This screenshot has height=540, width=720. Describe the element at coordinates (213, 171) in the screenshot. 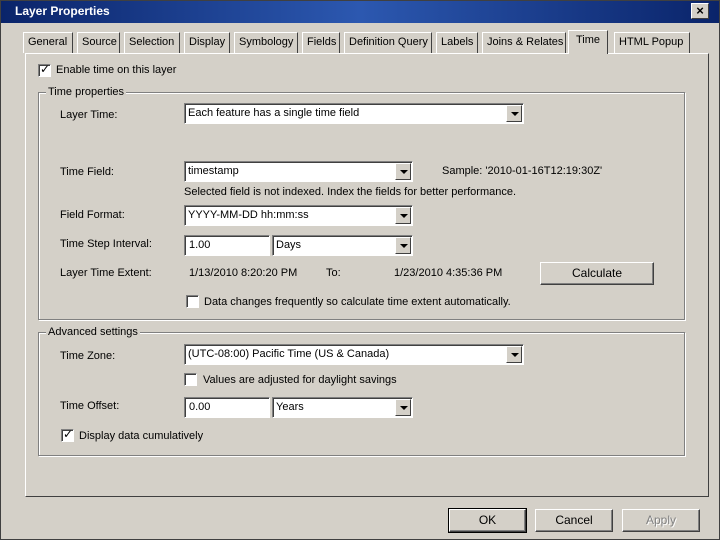

I see `time-field-value: timestamp` at that location.